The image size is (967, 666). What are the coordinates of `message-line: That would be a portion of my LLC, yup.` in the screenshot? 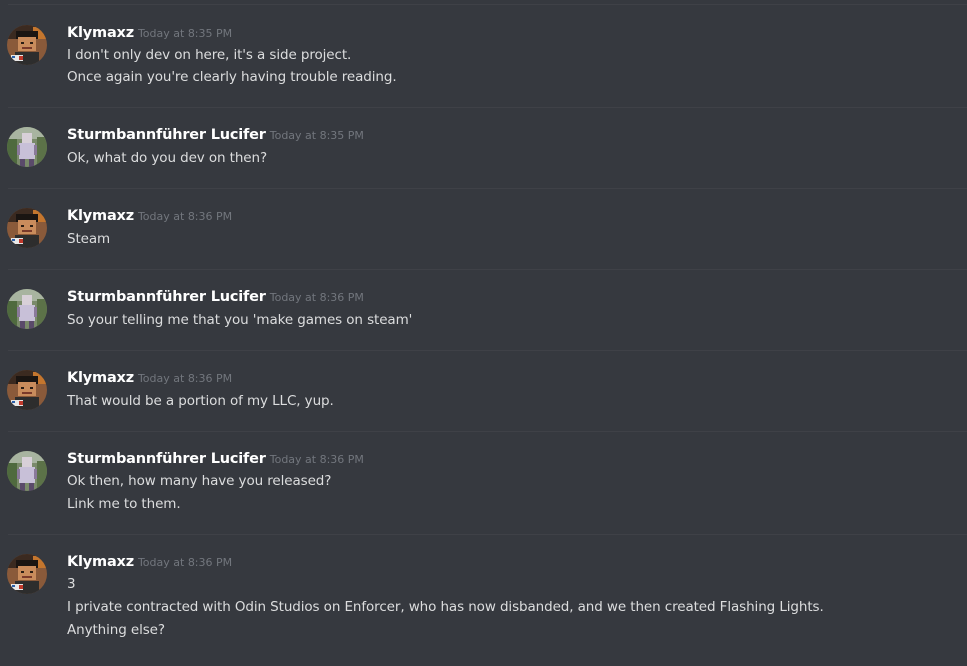 It's located at (200, 401).